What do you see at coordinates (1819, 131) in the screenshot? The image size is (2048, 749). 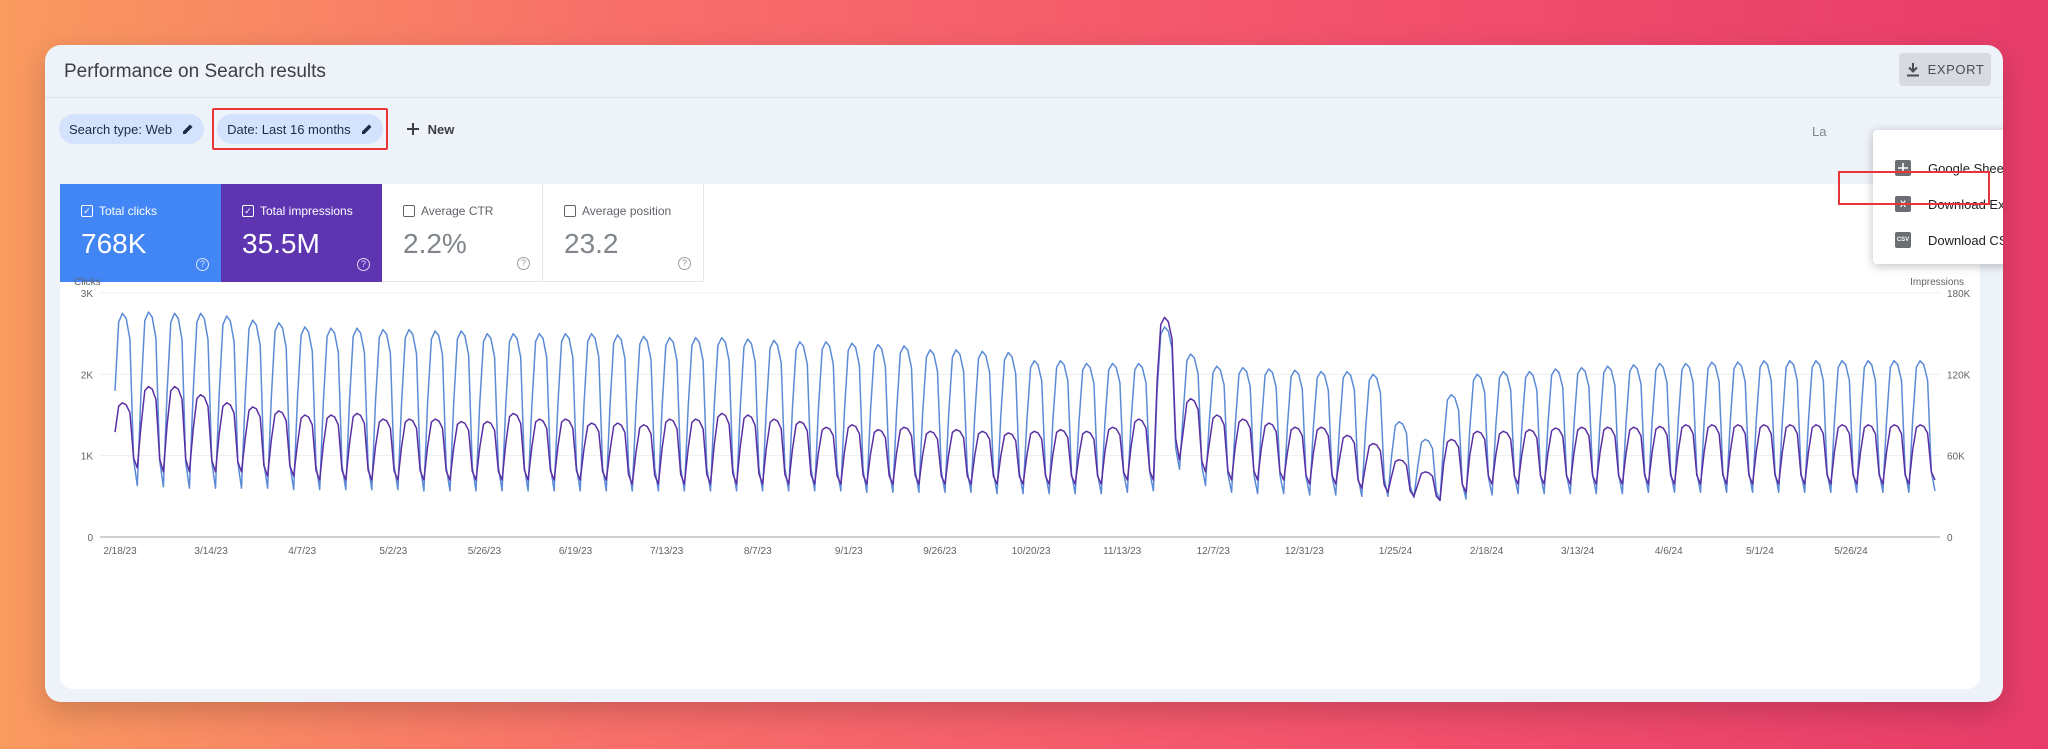 I see `partial-label: La` at bounding box center [1819, 131].